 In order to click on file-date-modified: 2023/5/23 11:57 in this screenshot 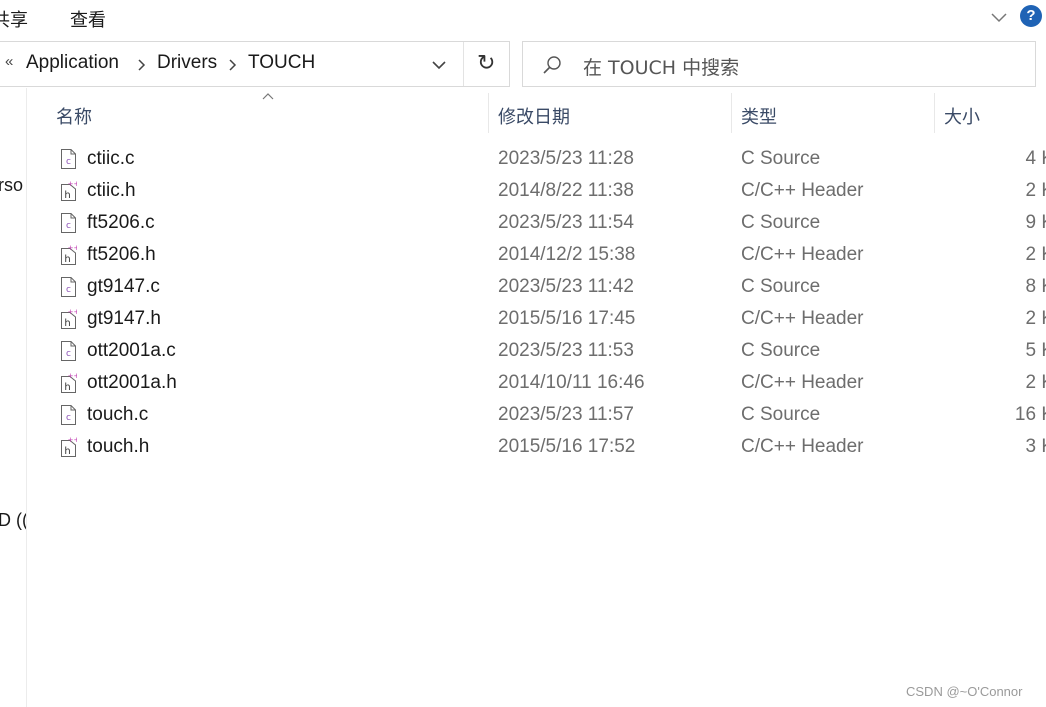, I will do `click(566, 414)`.